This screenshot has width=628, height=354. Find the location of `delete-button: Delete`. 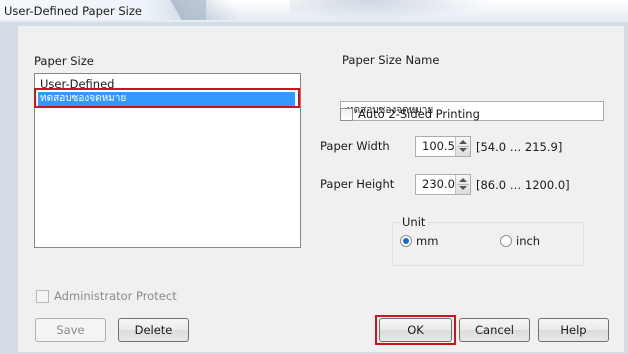

delete-button: Delete is located at coordinates (153, 330).